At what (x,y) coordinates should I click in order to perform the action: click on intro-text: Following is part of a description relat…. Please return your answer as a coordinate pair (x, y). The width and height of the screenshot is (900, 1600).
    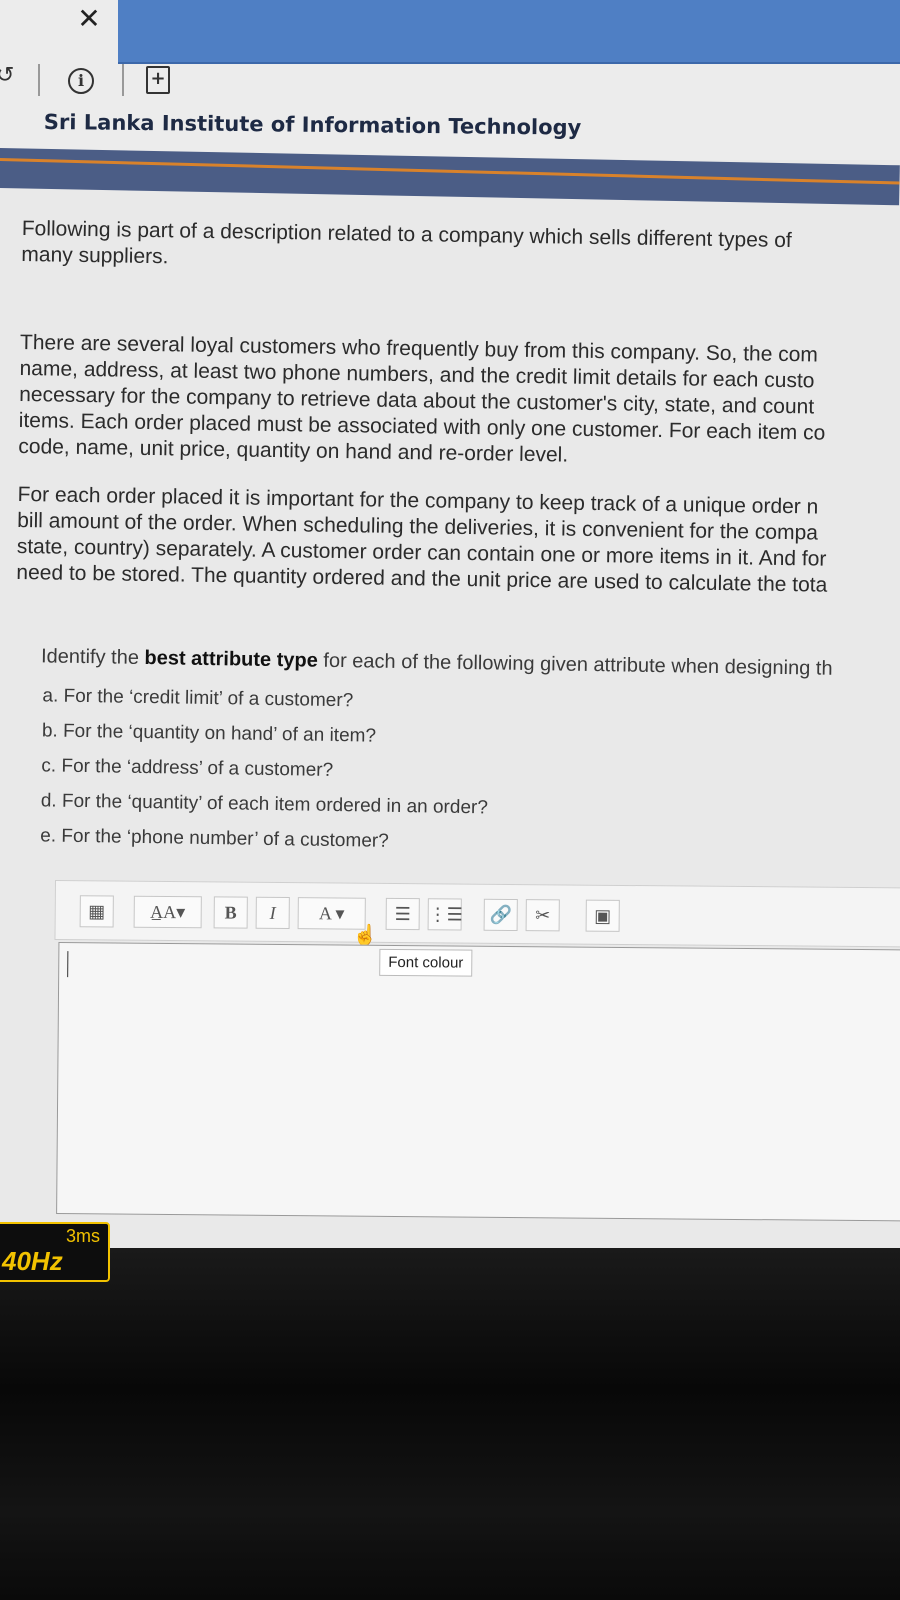
    Looking at the image, I should click on (406, 248).